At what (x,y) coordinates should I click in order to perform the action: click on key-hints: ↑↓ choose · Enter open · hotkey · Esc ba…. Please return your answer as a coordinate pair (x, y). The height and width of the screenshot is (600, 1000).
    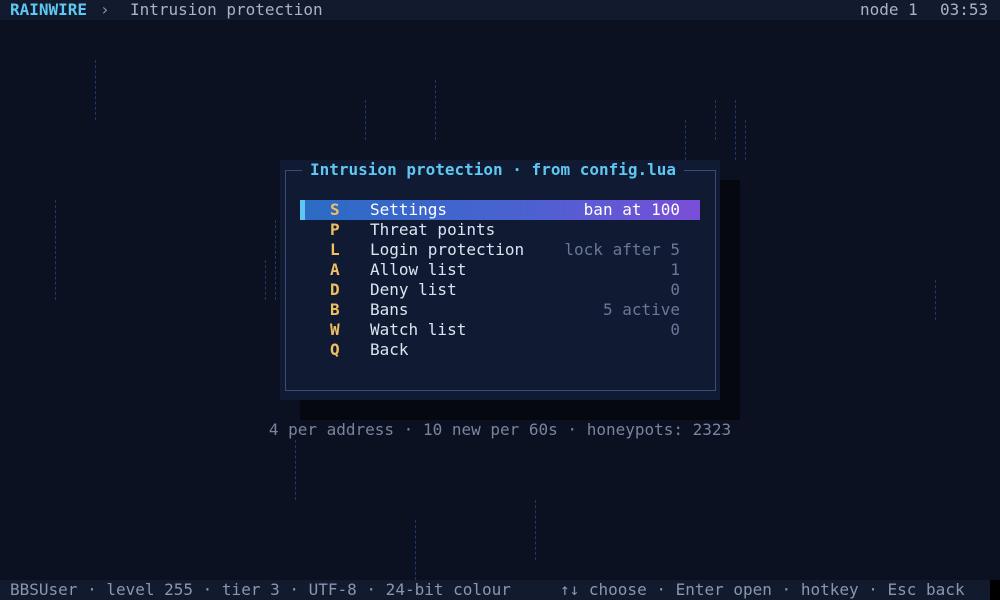
    Looking at the image, I should click on (762, 589).